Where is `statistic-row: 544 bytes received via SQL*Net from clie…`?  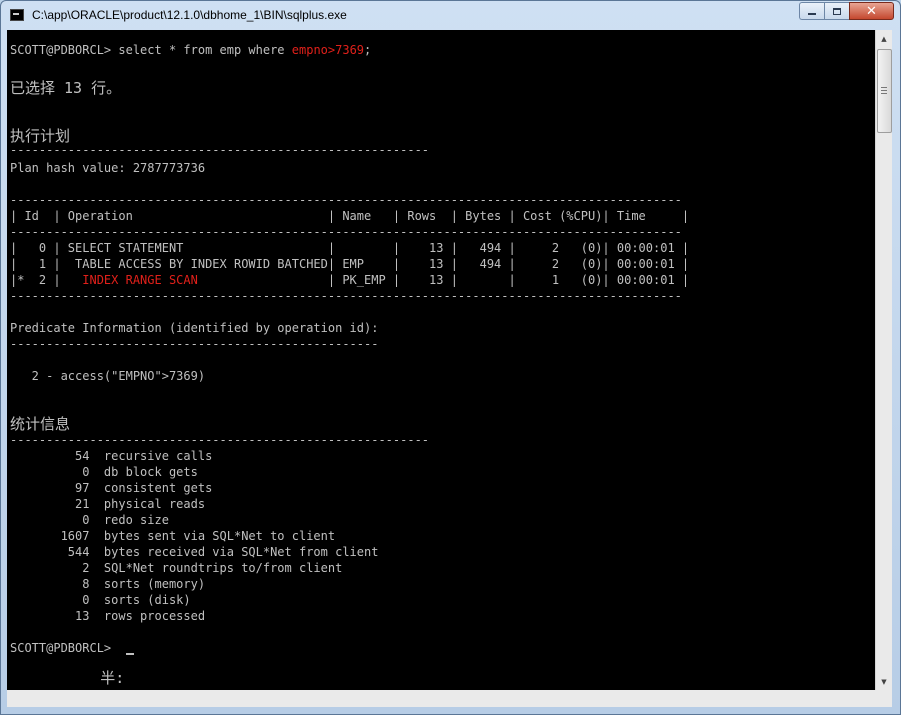 statistic-row: 544 bytes received via SQL*Net from clie… is located at coordinates (194, 552).